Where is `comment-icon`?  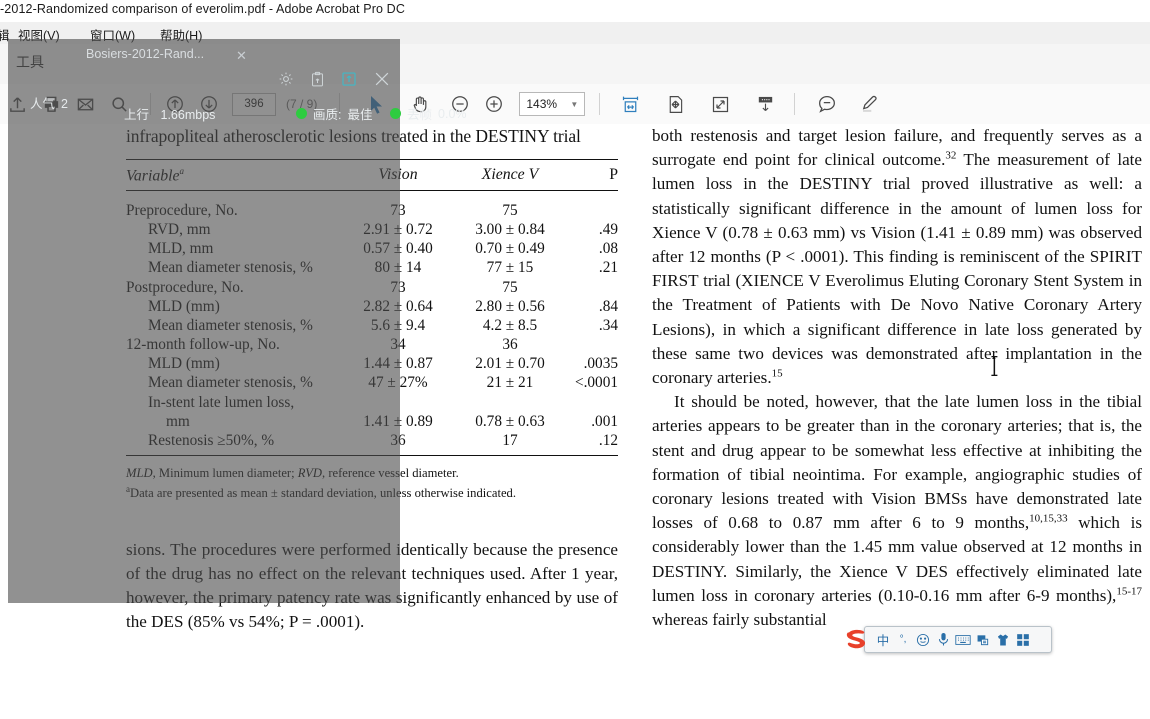
comment-icon is located at coordinates (827, 104).